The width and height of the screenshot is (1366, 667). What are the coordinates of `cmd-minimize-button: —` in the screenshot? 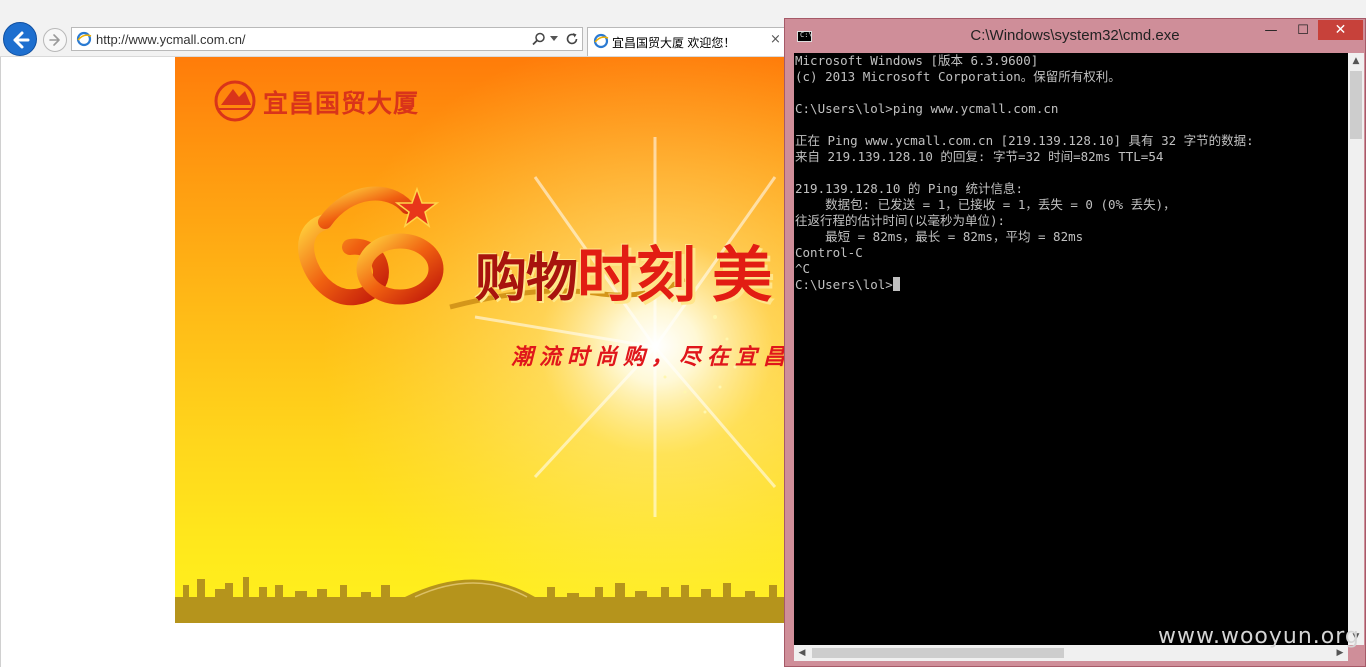 It's located at (1271, 31).